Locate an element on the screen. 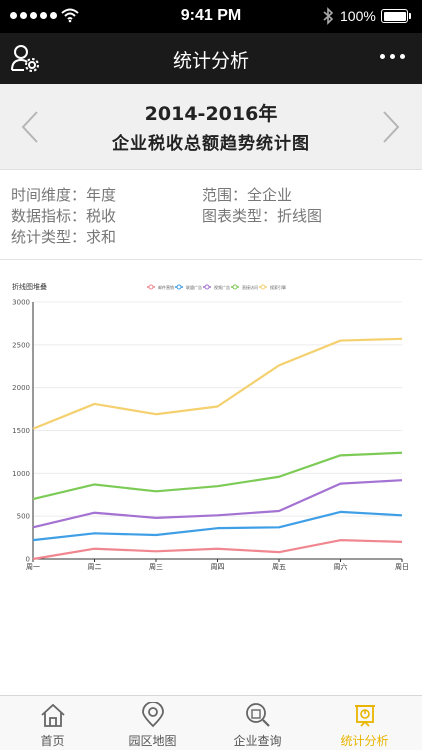 Image resolution: width=422 pixels, height=750 pixels. tab-label: 统计分析 is located at coordinates (364, 741).